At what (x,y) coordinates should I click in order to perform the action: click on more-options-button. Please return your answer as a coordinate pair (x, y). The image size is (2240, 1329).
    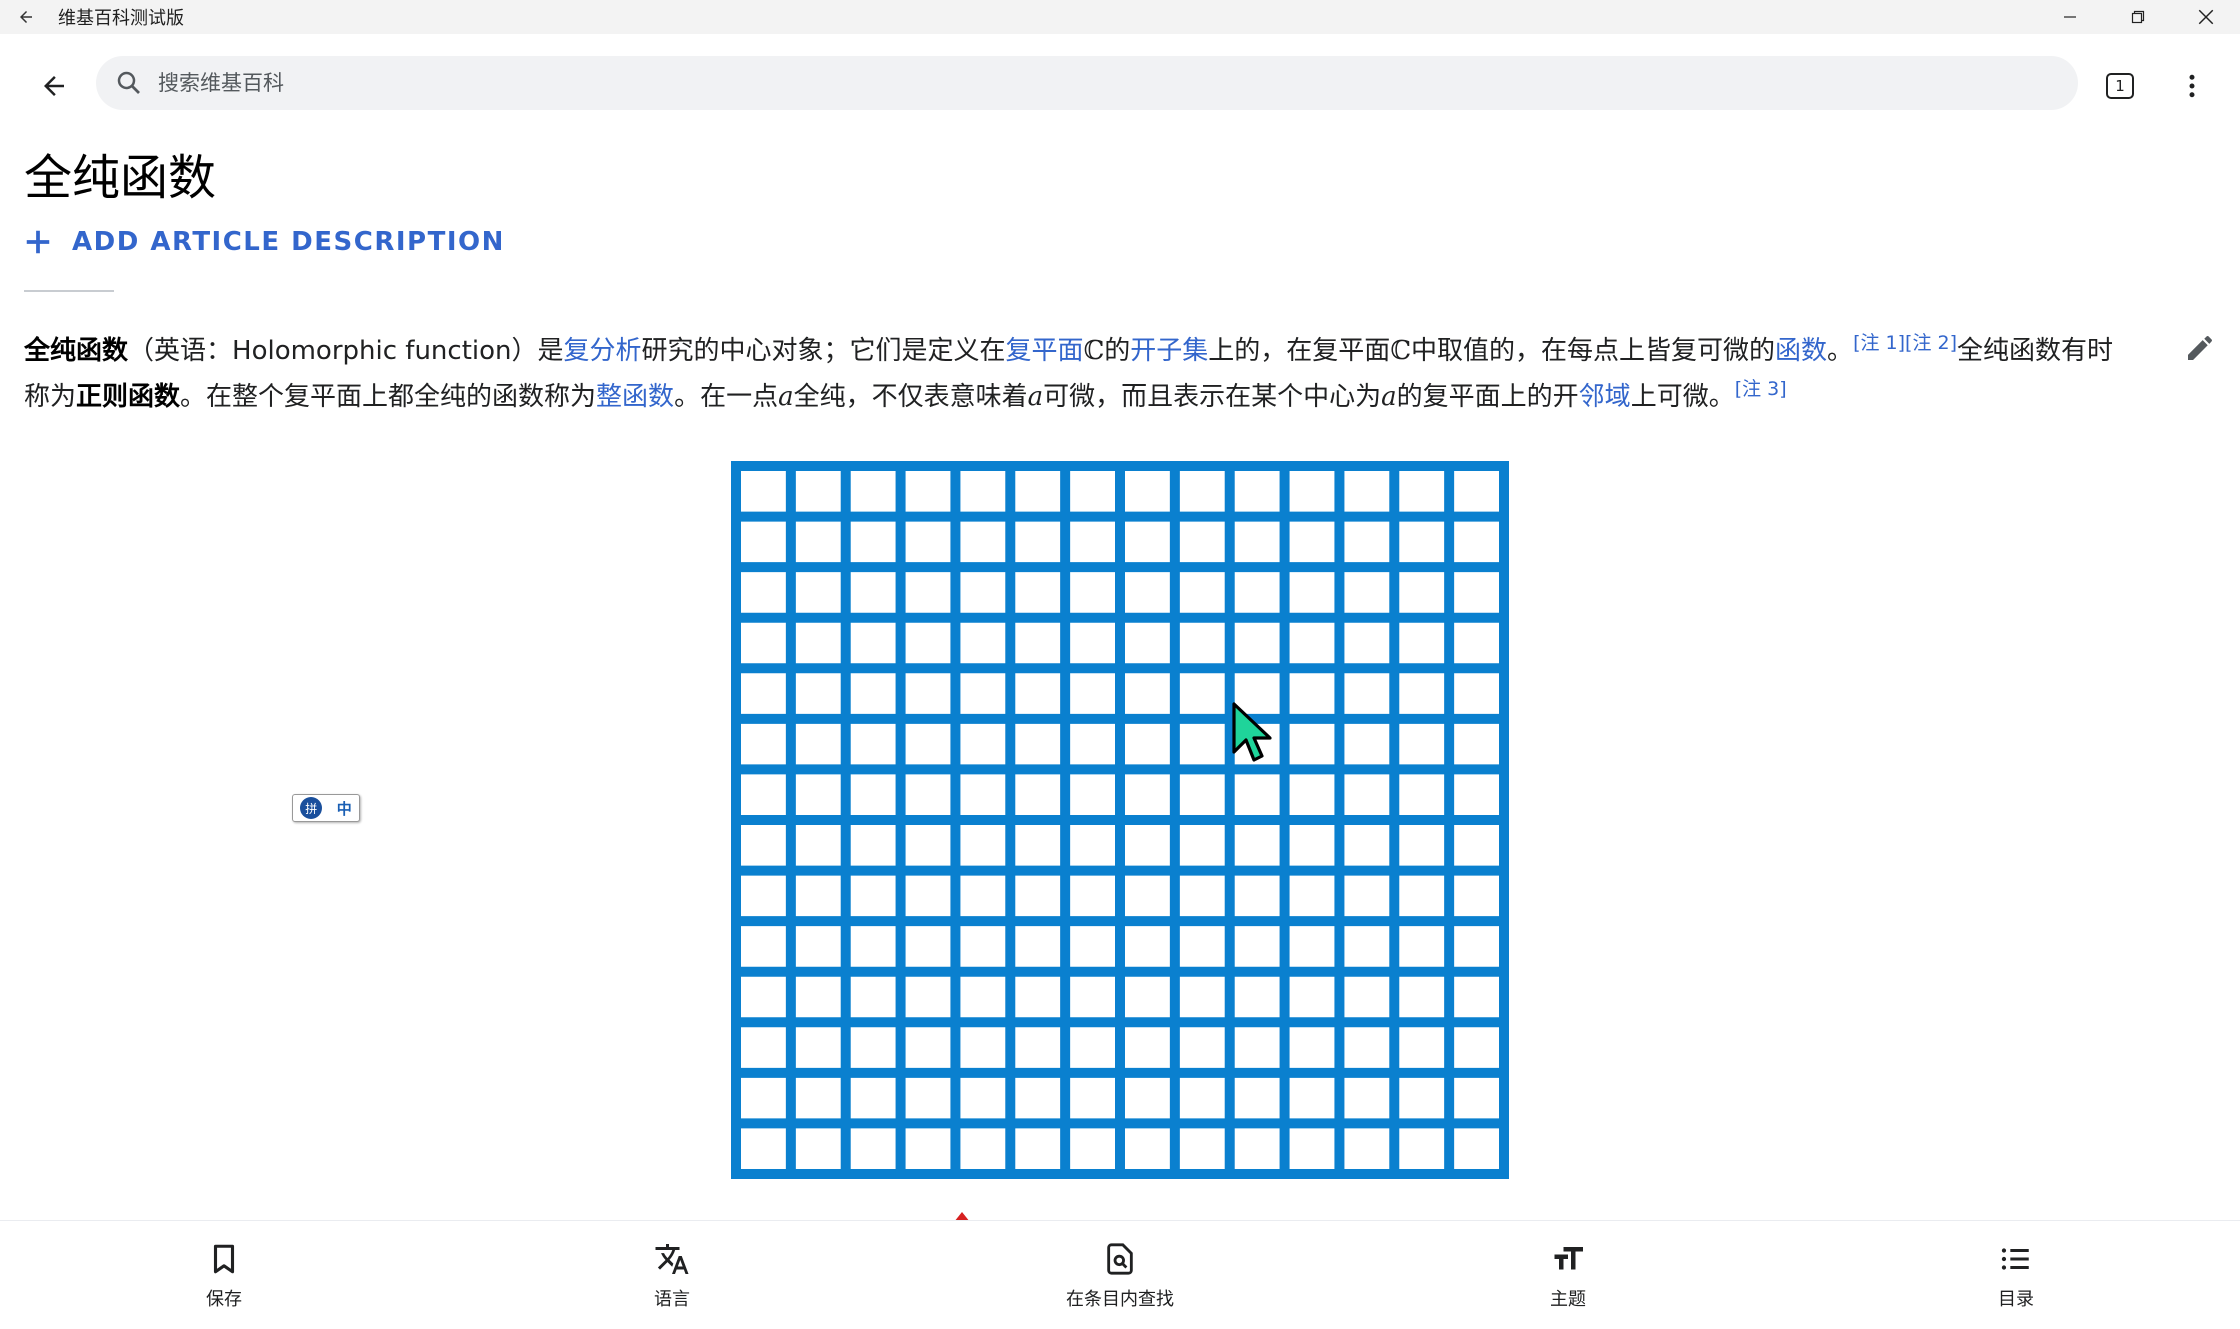
    Looking at the image, I should click on (2192, 86).